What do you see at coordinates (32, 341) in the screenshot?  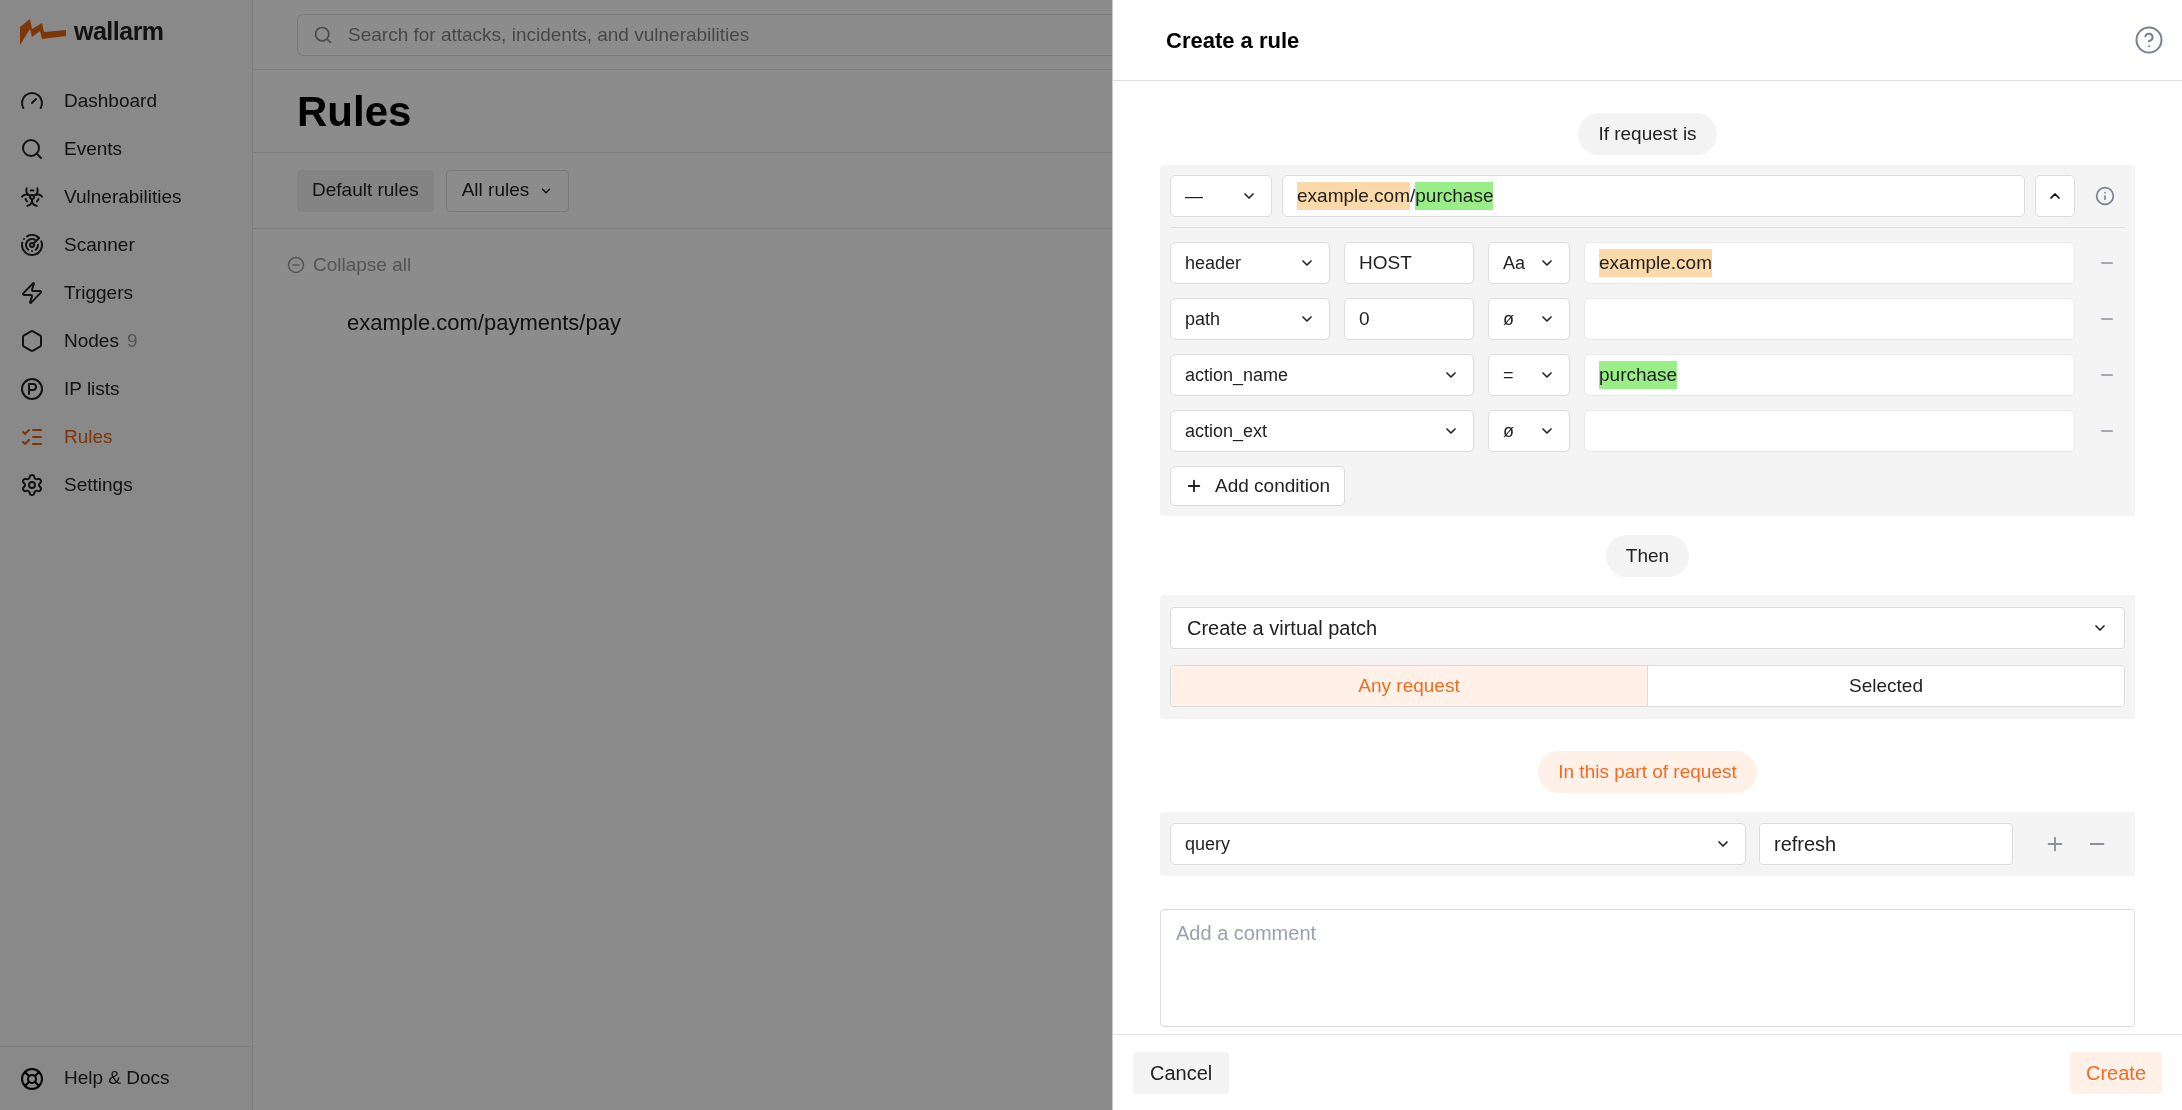 I see `hexagon-icon` at bounding box center [32, 341].